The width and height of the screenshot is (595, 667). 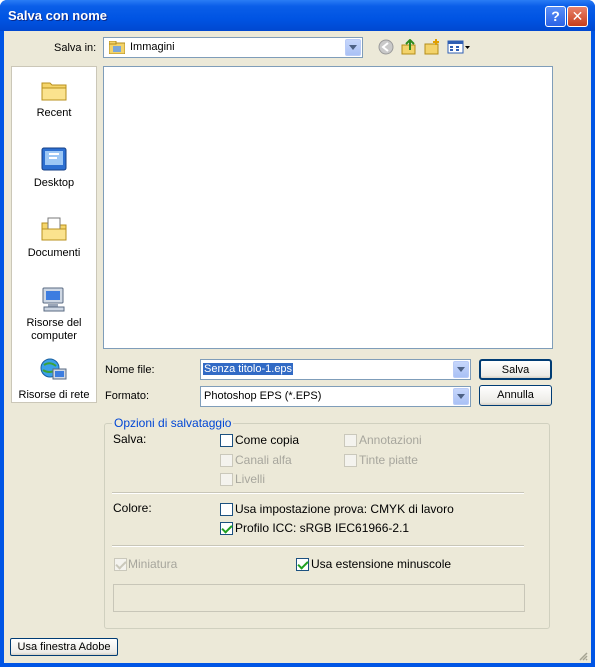 What do you see at coordinates (54, 113) in the screenshot?
I see `place-label: Recent` at bounding box center [54, 113].